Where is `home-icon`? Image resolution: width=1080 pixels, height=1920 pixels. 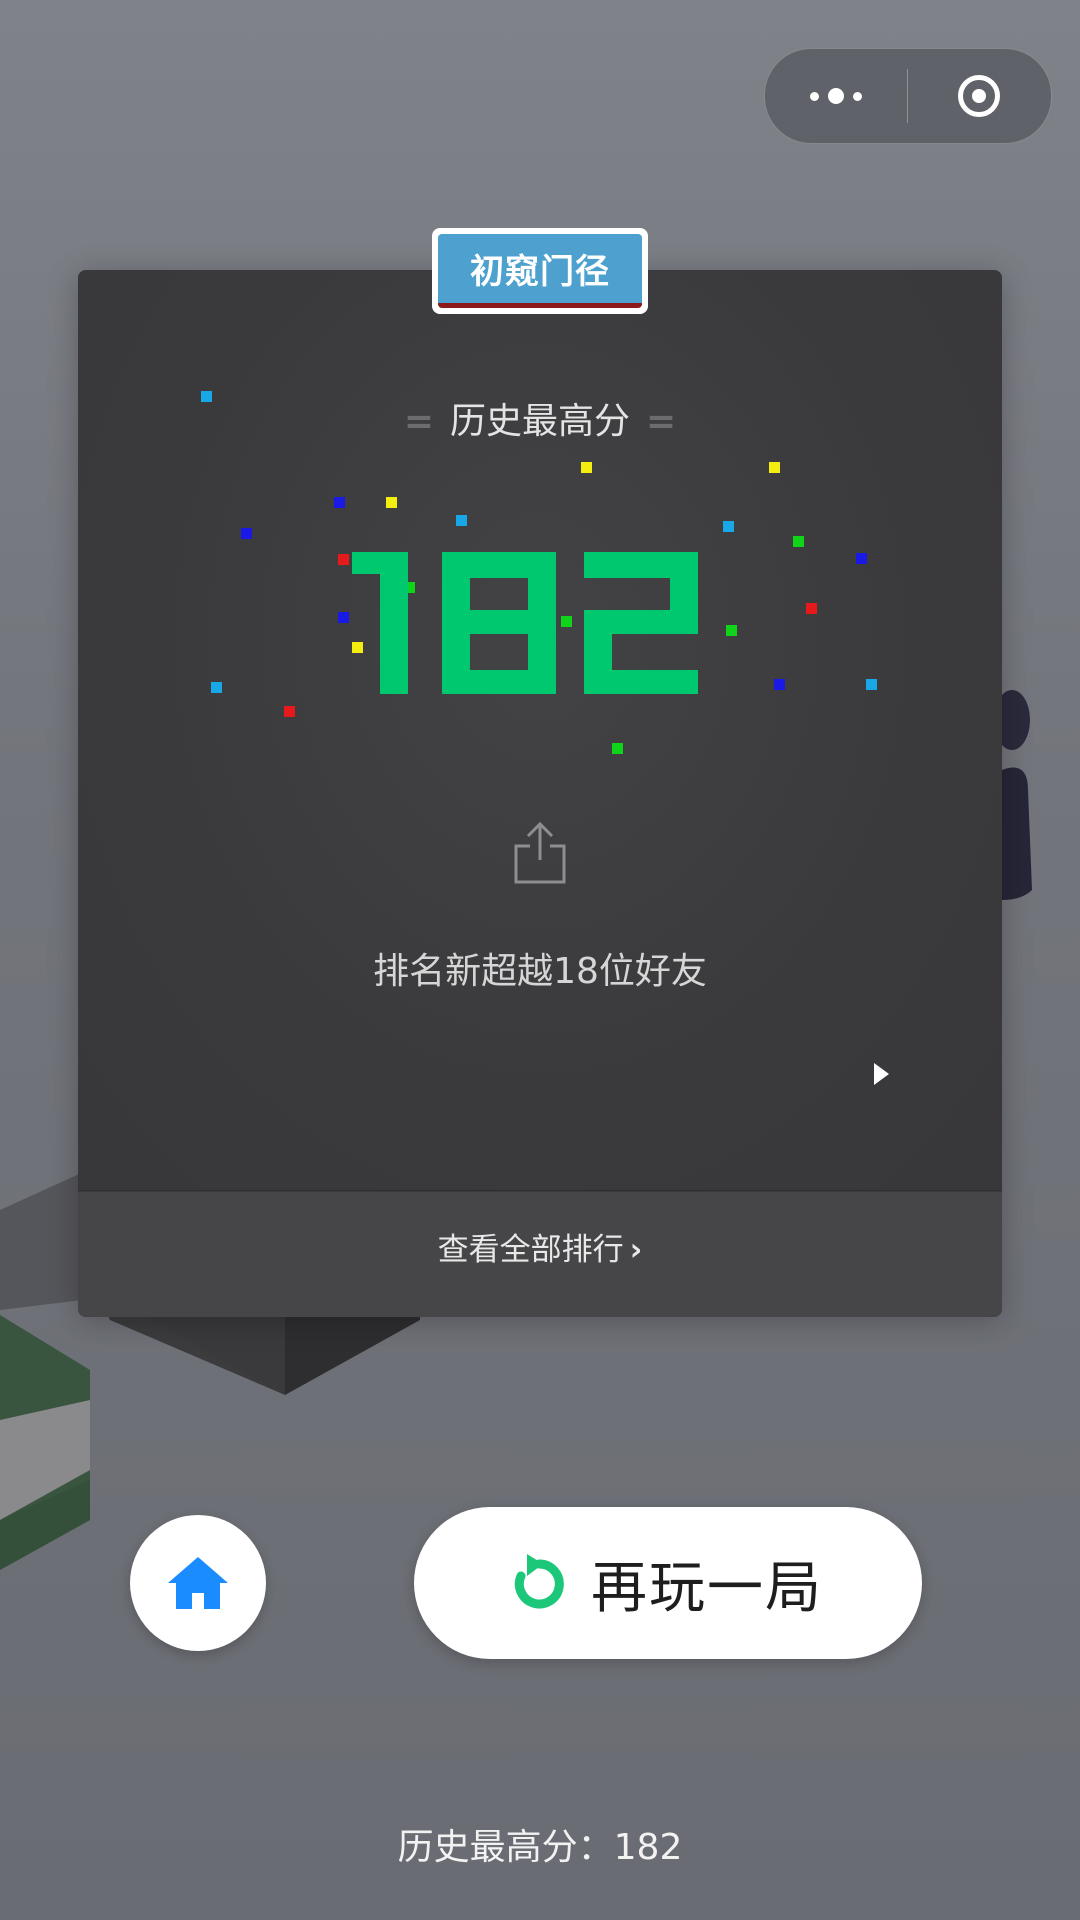
home-icon is located at coordinates (198, 1583).